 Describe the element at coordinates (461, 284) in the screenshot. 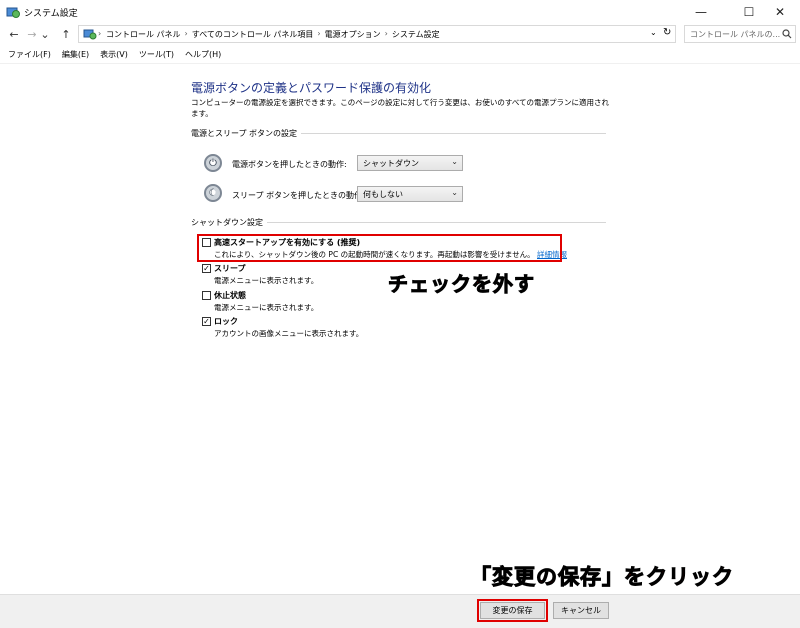

I see `annotation-uncheck: チェックを外す` at that location.